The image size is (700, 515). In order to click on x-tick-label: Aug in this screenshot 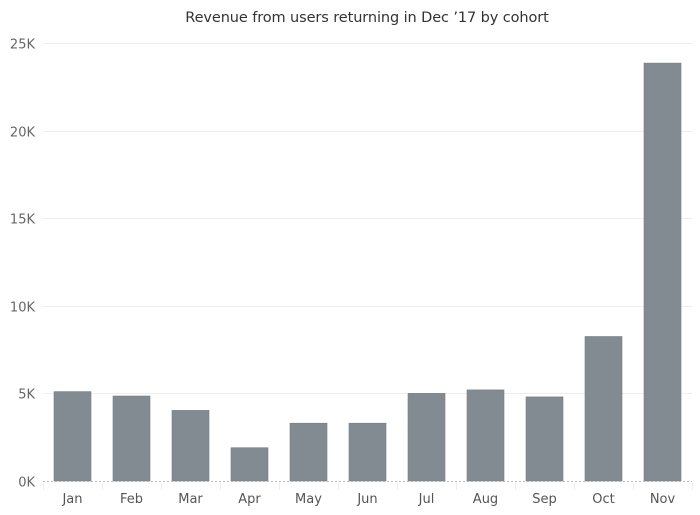, I will do `click(485, 499)`.